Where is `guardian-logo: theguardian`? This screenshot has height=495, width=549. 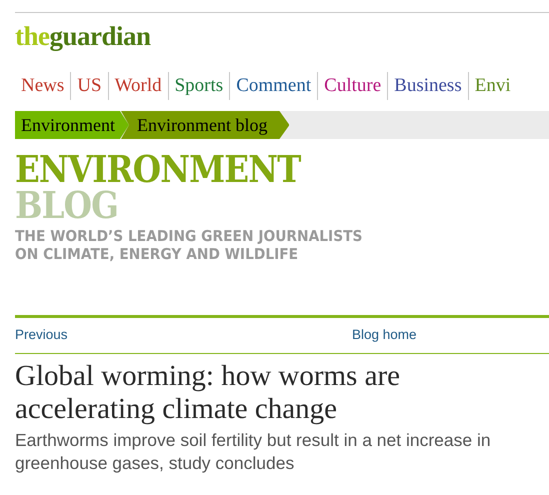 guardian-logo: theguardian is located at coordinates (83, 36).